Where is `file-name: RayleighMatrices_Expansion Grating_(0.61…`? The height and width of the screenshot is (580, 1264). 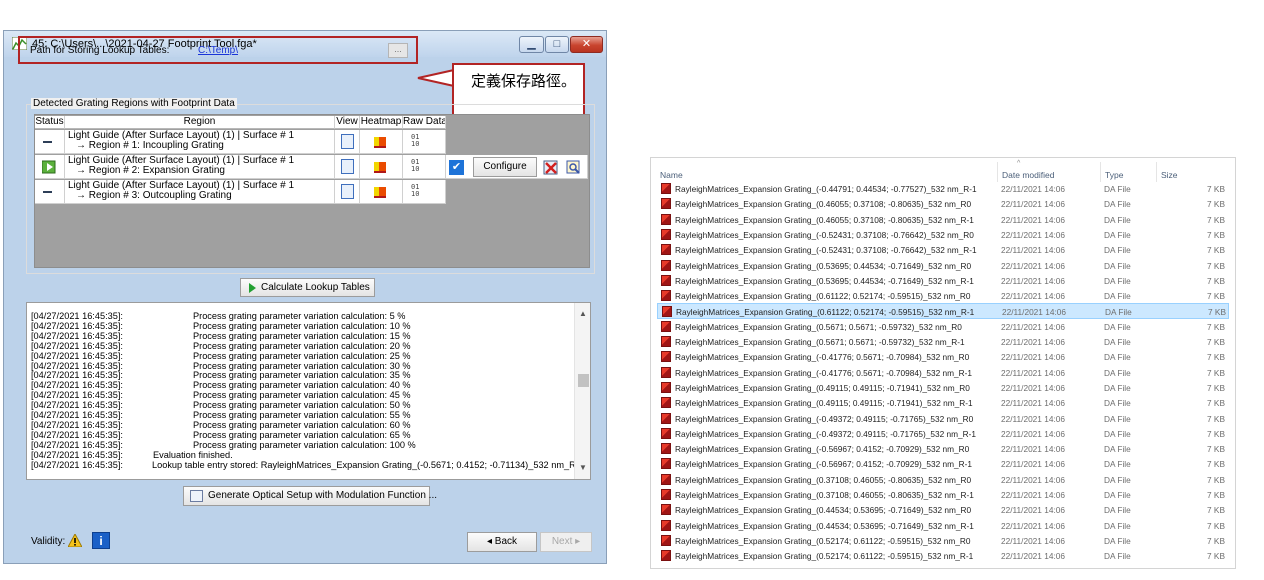
file-name: RayleighMatrices_Expansion Grating_(0.61… is located at coordinates (825, 312).